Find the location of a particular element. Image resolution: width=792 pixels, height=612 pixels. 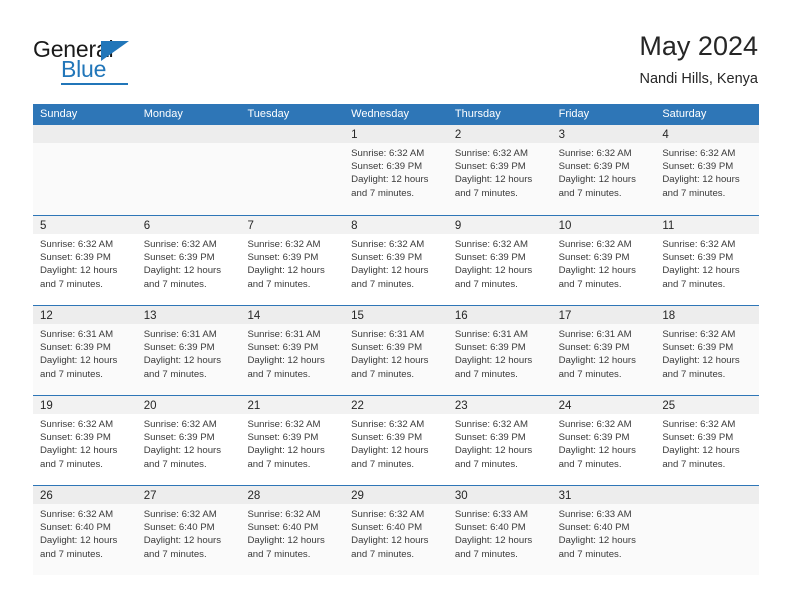

date-number: 8 is located at coordinates (354, 226).